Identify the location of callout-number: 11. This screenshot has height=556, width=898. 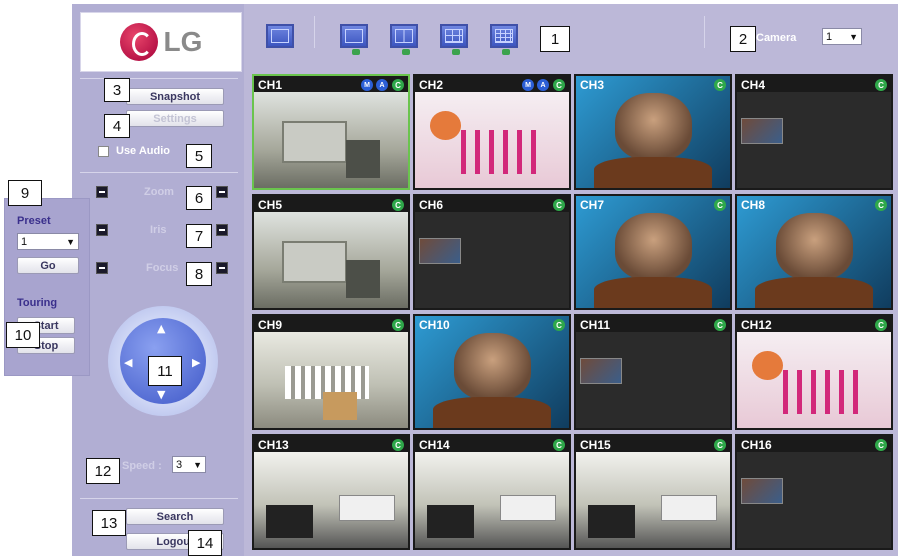
(165, 371).